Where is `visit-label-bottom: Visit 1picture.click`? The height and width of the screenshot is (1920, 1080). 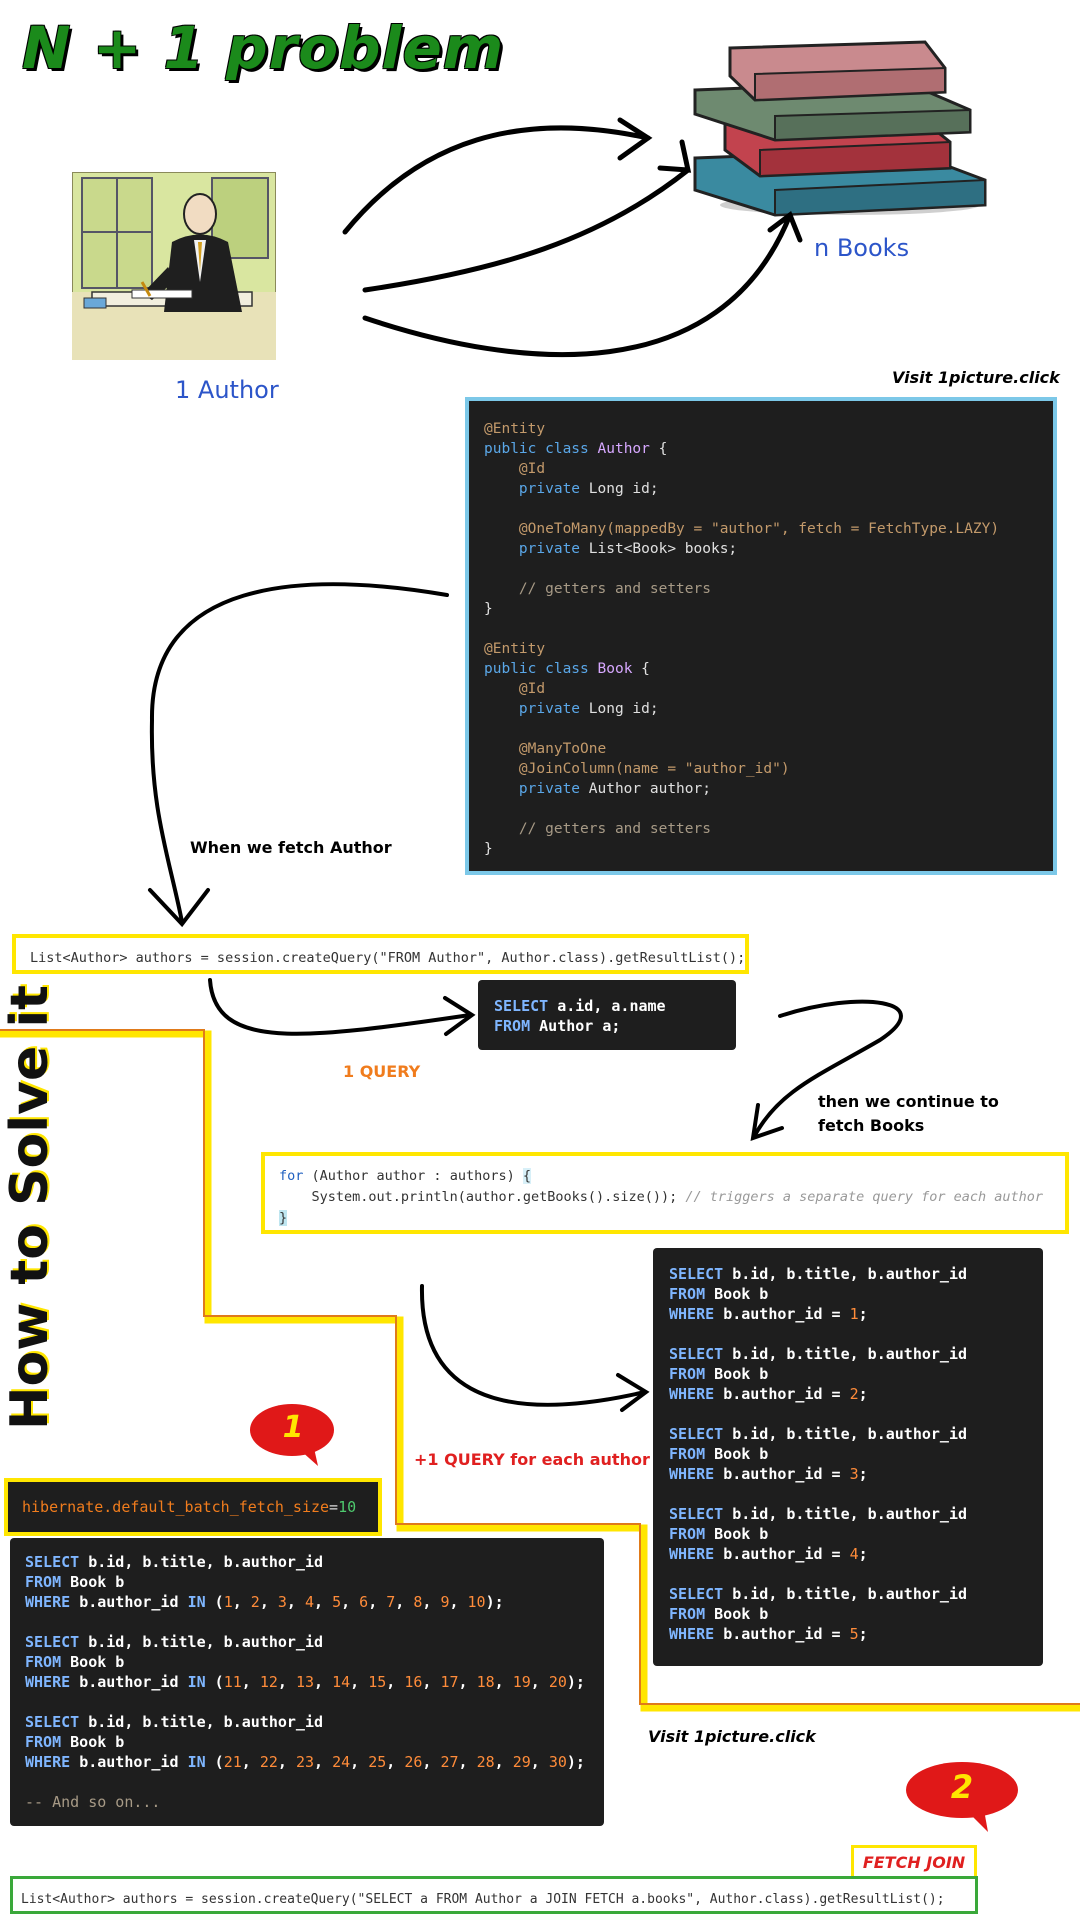
visit-label-bottom: Visit 1picture.click is located at coordinates (732, 1736).